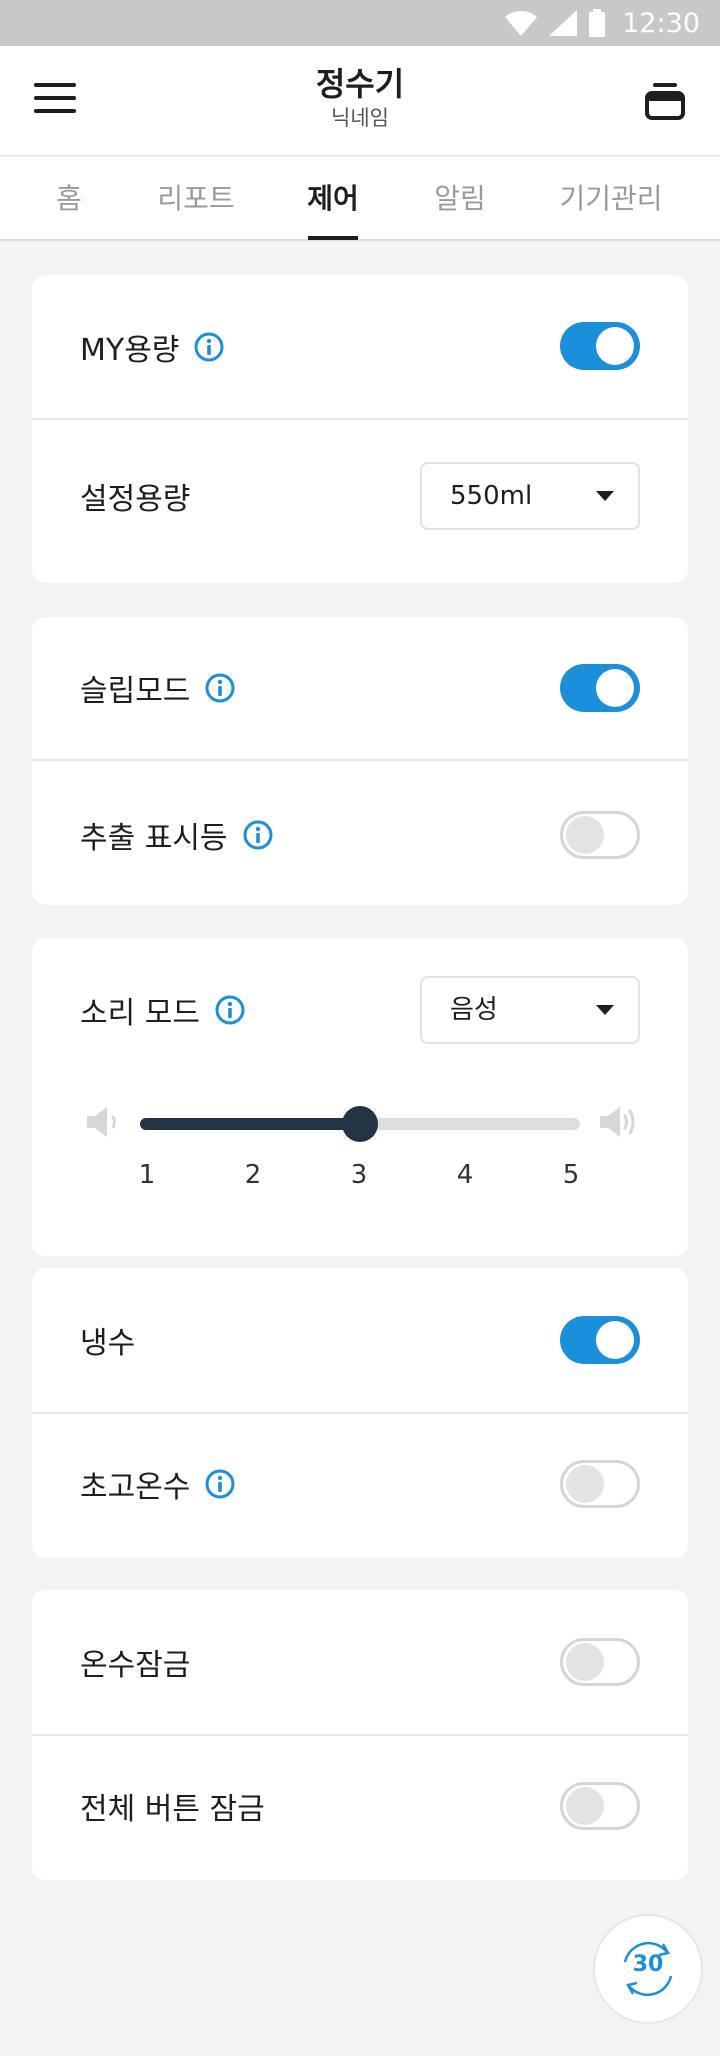 This screenshot has height=2056, width=720. Describe the element at coordinates (600, 1340) in the screenshot. I see `cold-water-toggle` at that location.